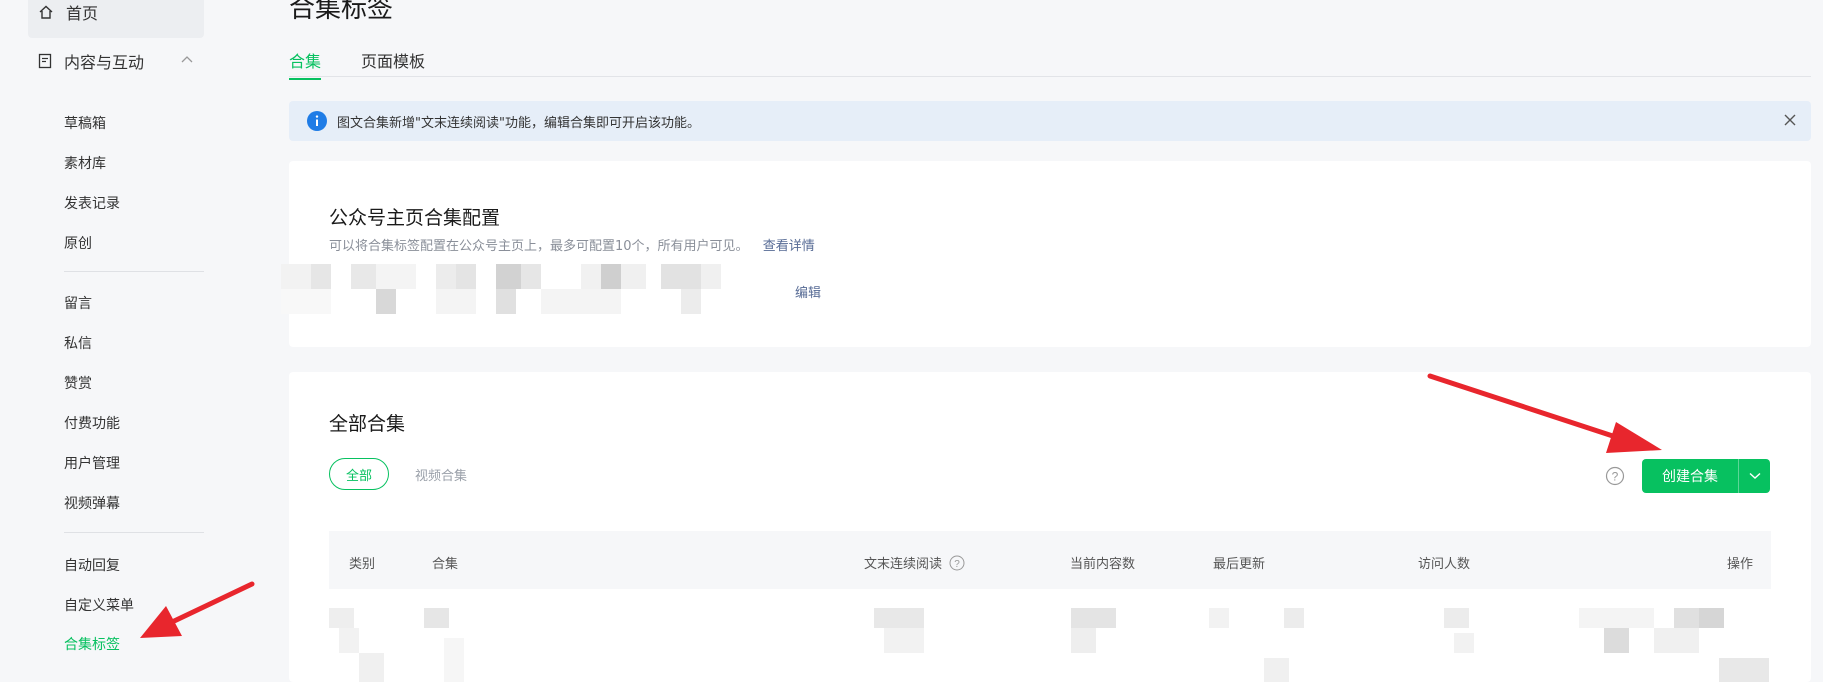 The width and height of the screenshot is (1823, 682). I want to click on homepage-config-title: 公众号主页合集配置, so click(415, 218).